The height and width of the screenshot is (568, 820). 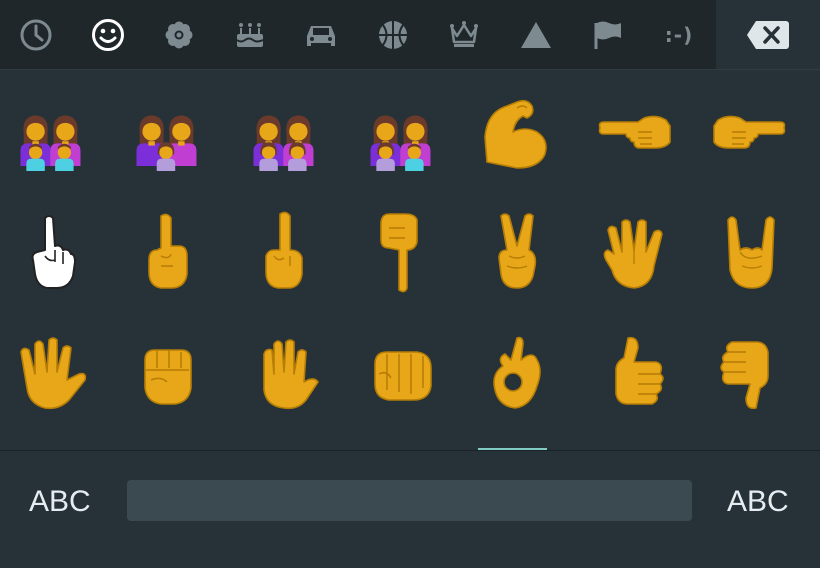 What do you see at coordinates (634, 134) in the screenshot?
I see `pointing-left-icon` at bounding box center [634, 134].